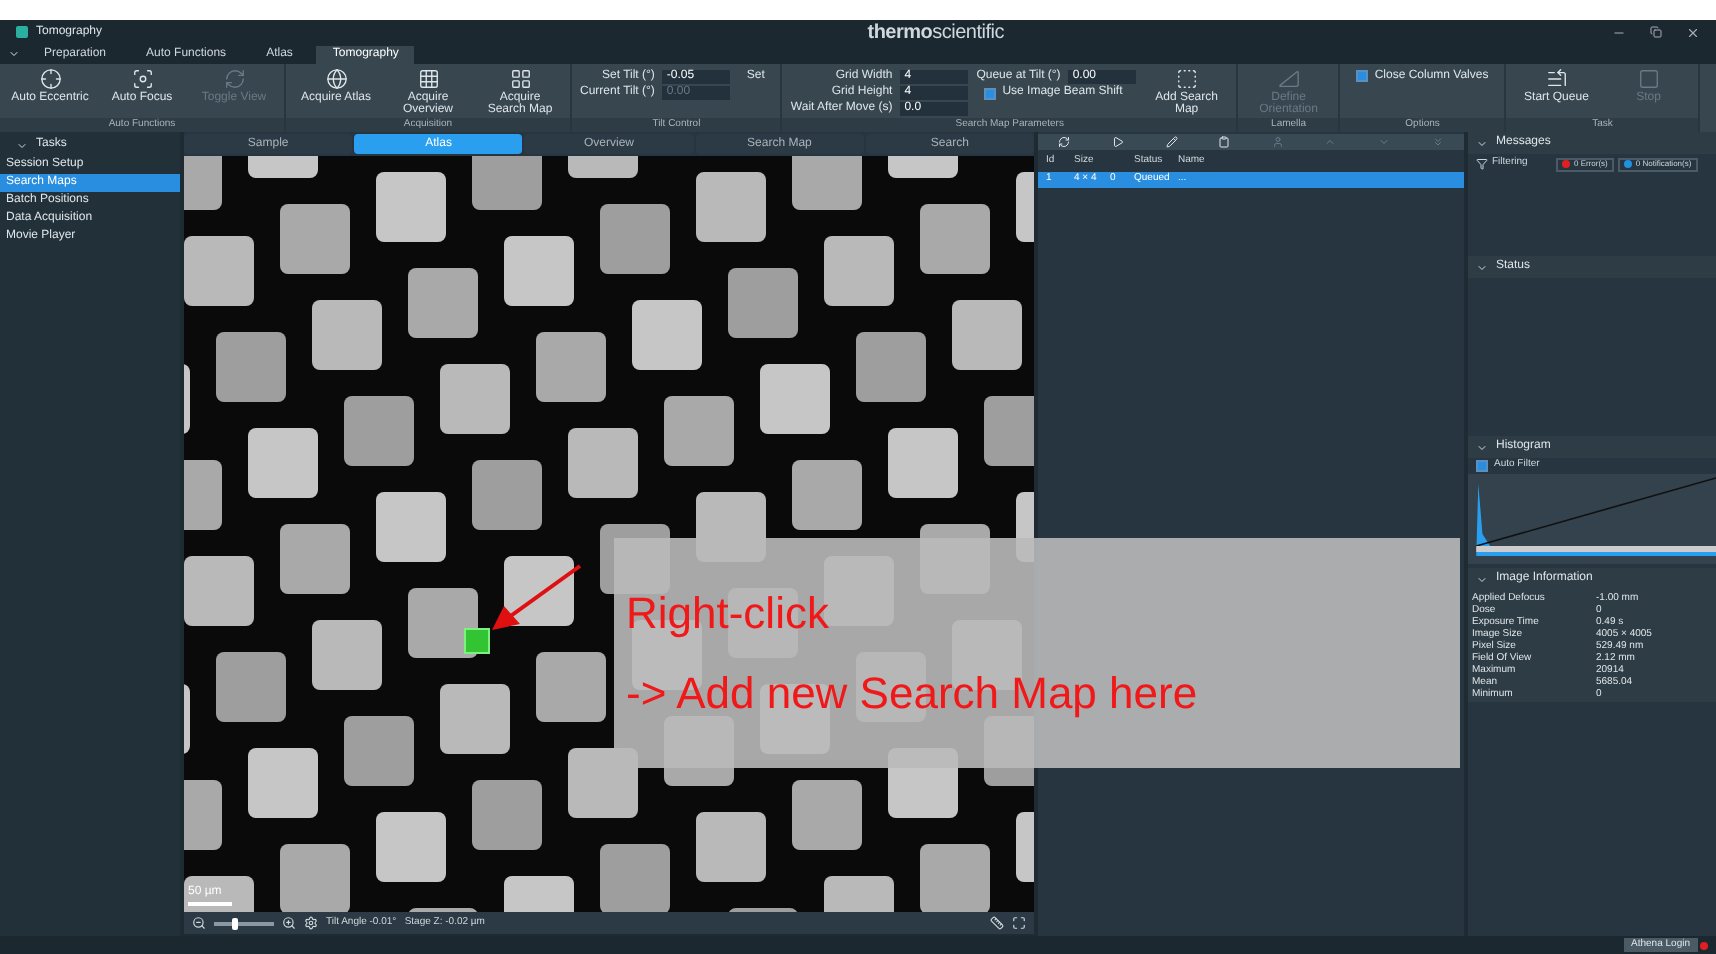 The width and height of the screenshot is (1716, 954). What do you see at coordinates (1656, 32) in the screenshot?
I see `restore-icon` at bounding box center [1656, 32].